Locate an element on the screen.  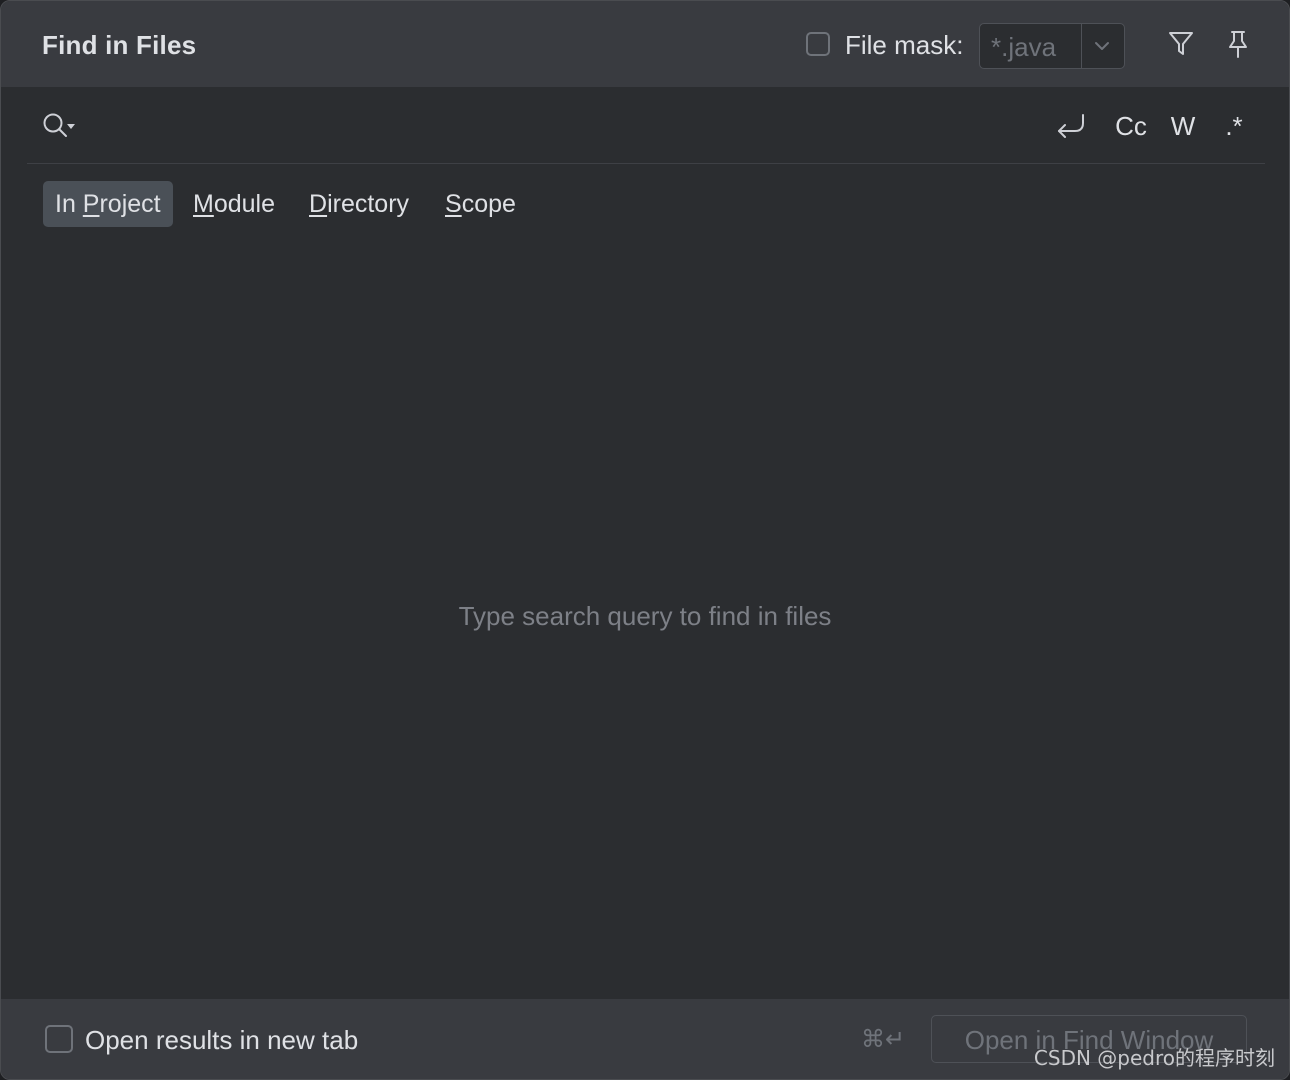
tab-mnemonic: D is located at coordinates (318, 204).